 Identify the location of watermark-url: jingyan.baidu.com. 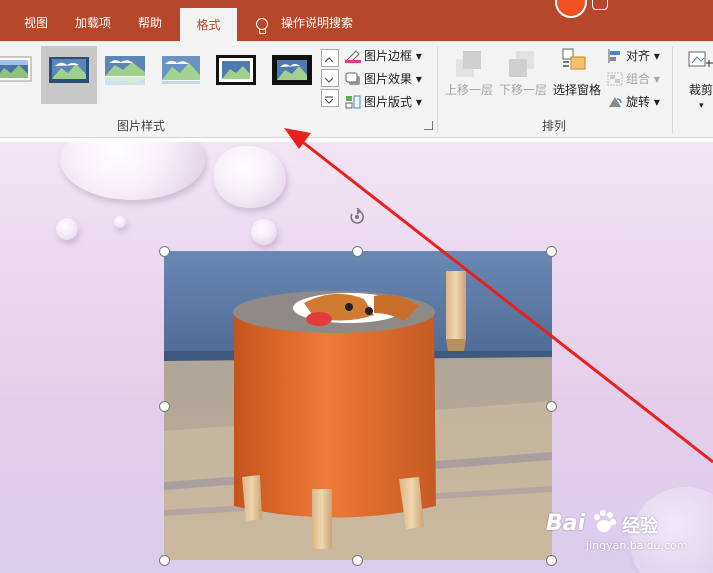
(637, 545).